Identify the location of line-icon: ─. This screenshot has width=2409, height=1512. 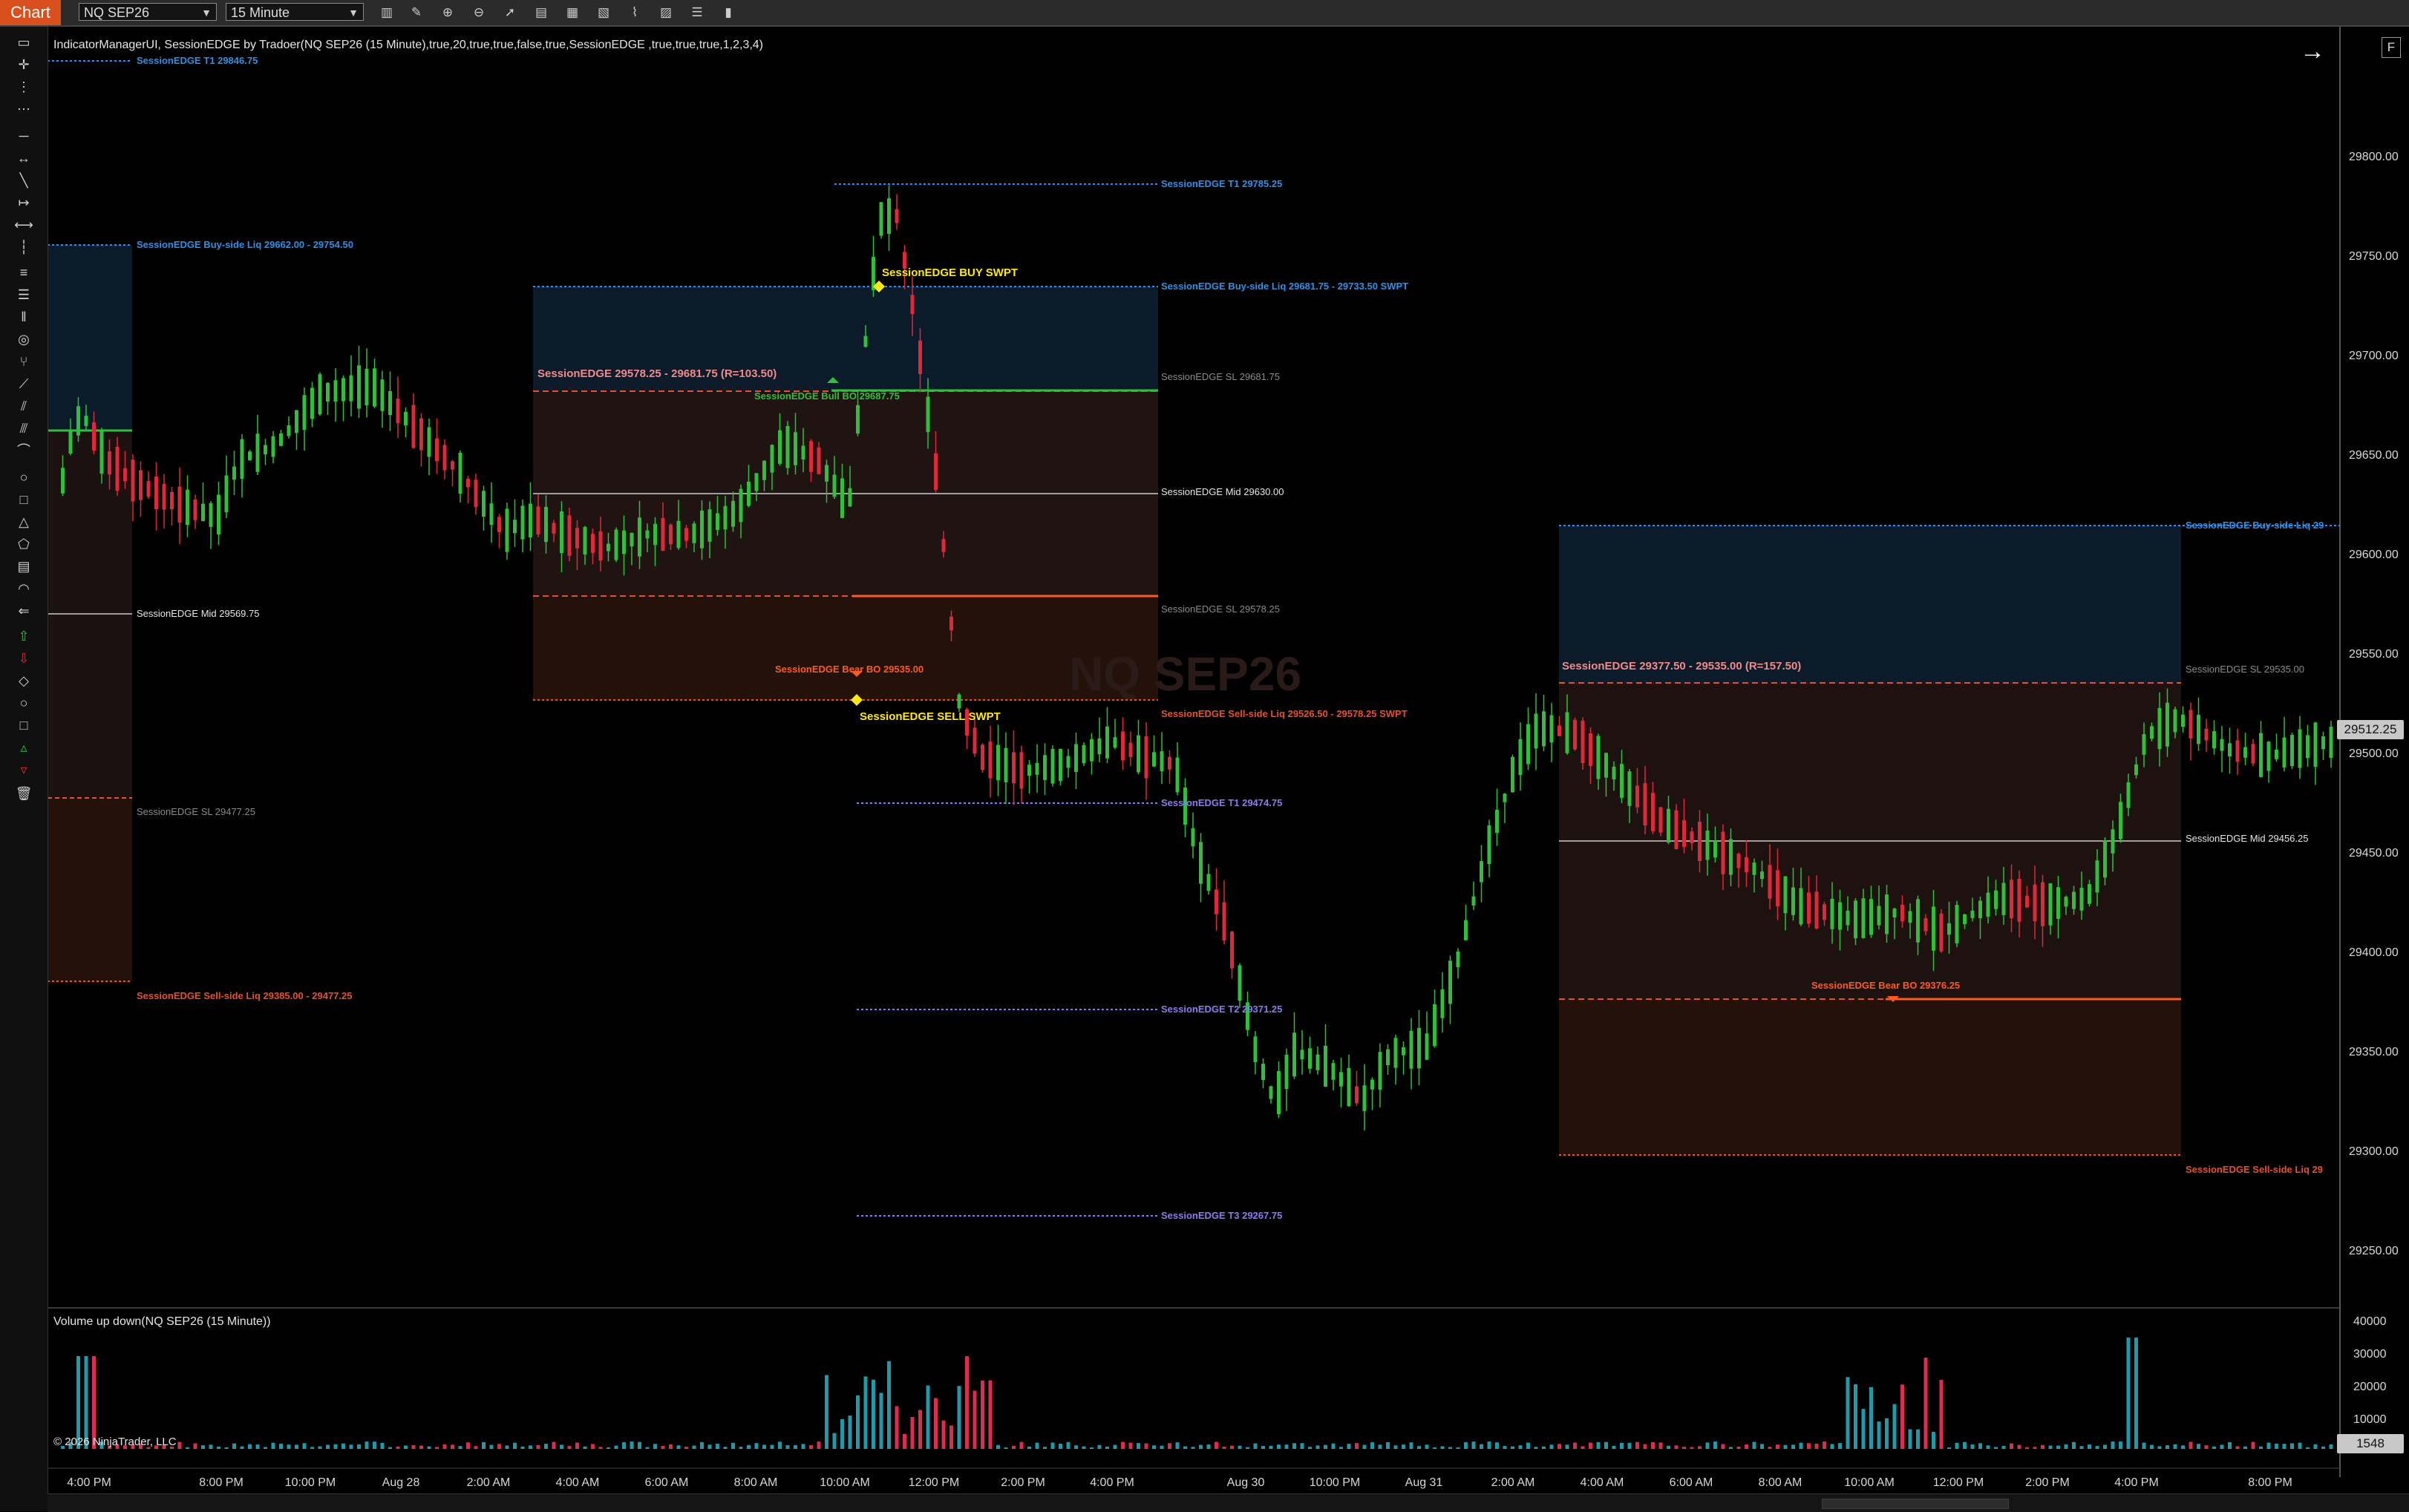
(23, 135).